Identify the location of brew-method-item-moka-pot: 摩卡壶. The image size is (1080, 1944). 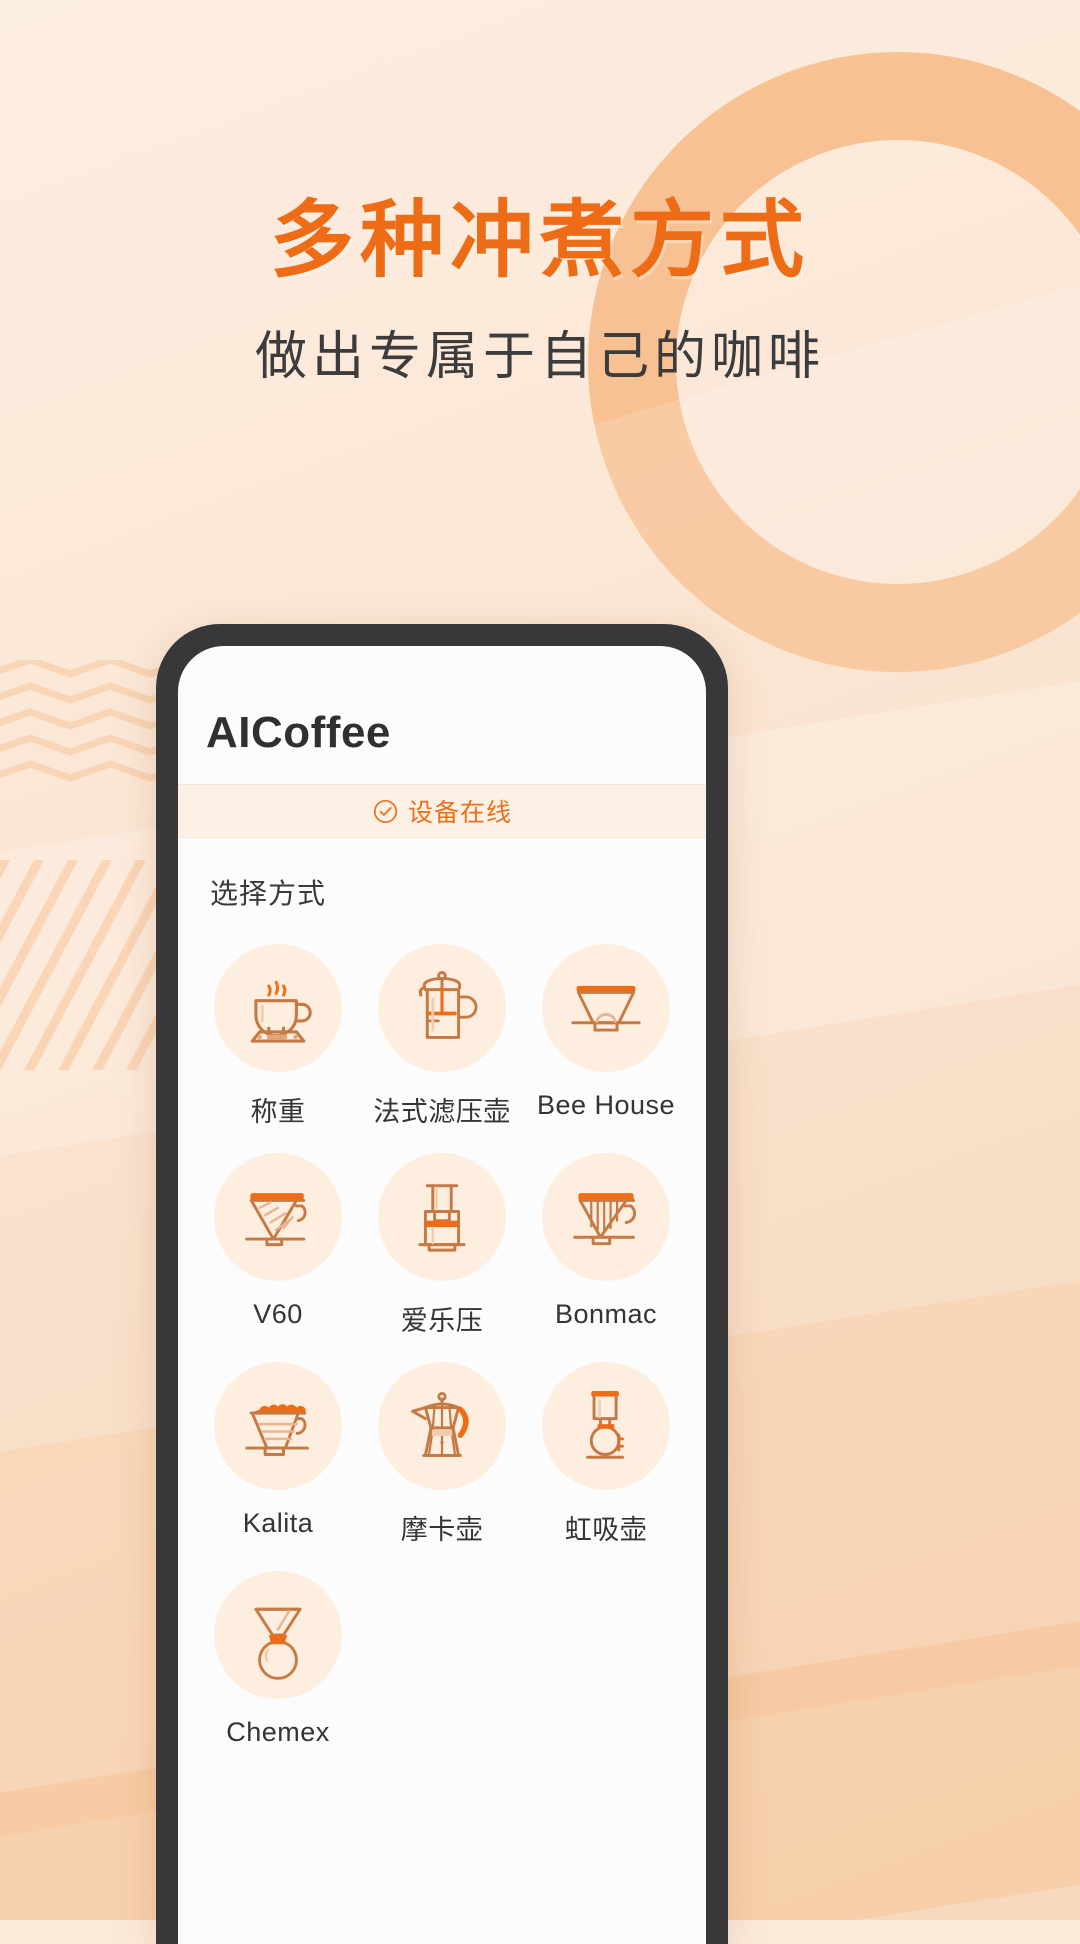
(442, 1449).